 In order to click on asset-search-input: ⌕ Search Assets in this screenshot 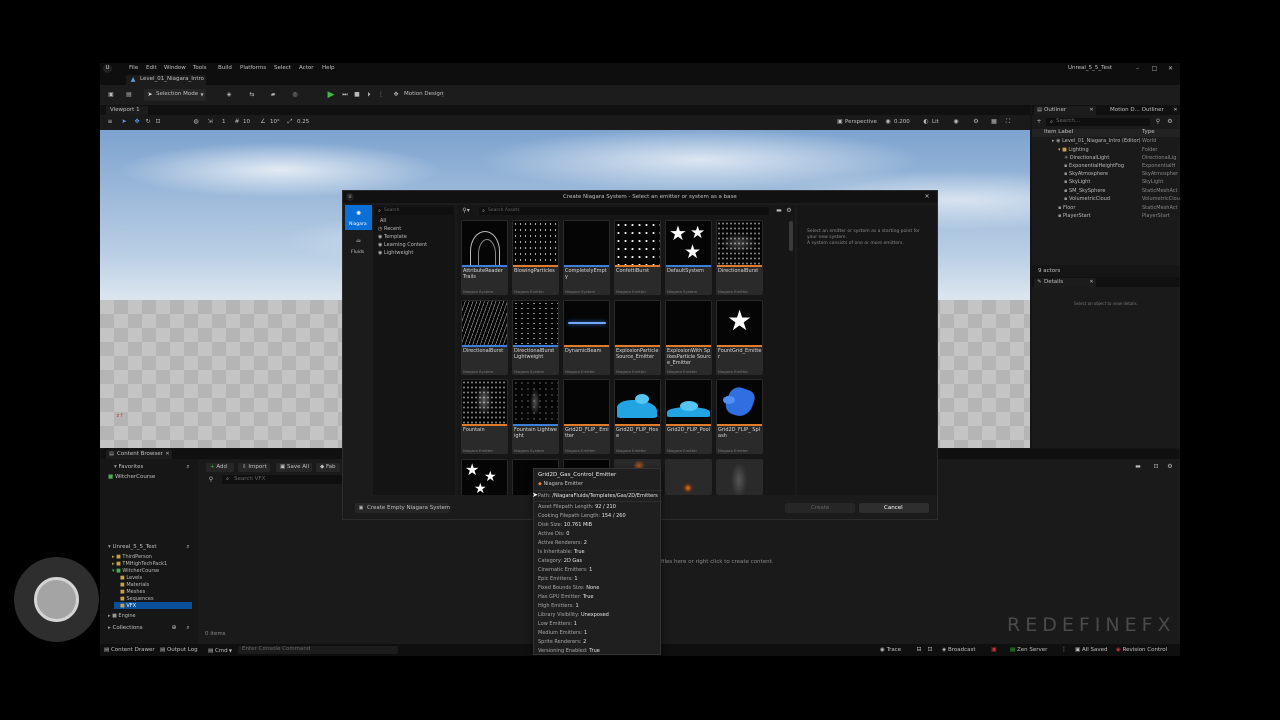, I will do `click(624, 211)`.